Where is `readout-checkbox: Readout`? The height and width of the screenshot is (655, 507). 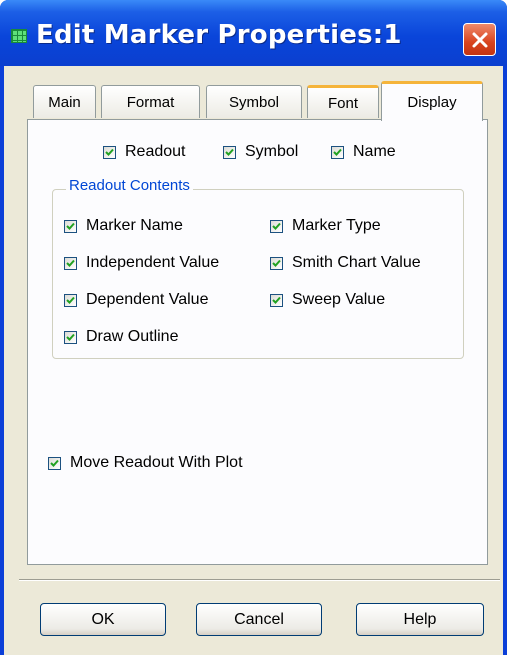
readout-checkbox: Readout is located at coordinates (144, 152).